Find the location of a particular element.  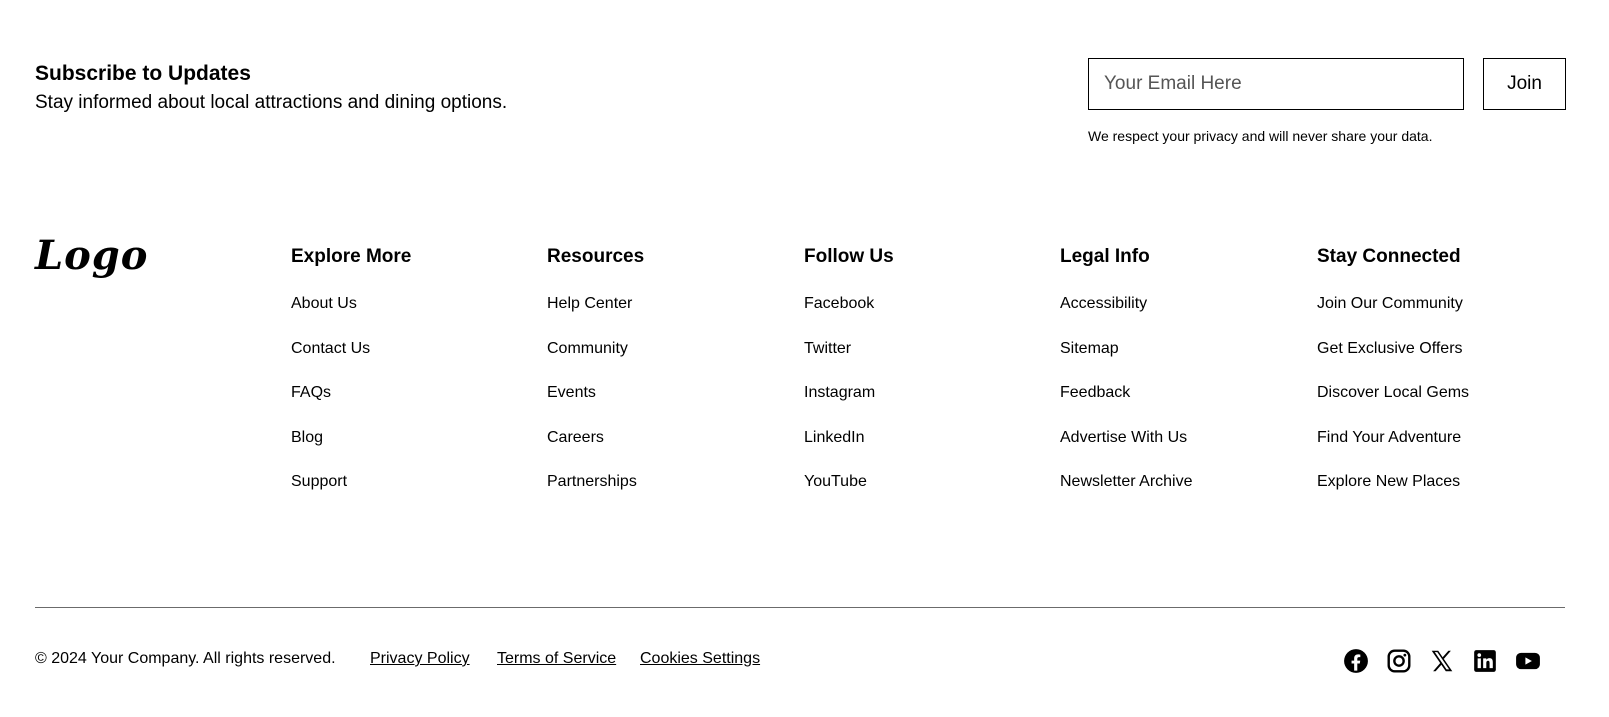

footer-link: Events is located at coordinates (571, 392).